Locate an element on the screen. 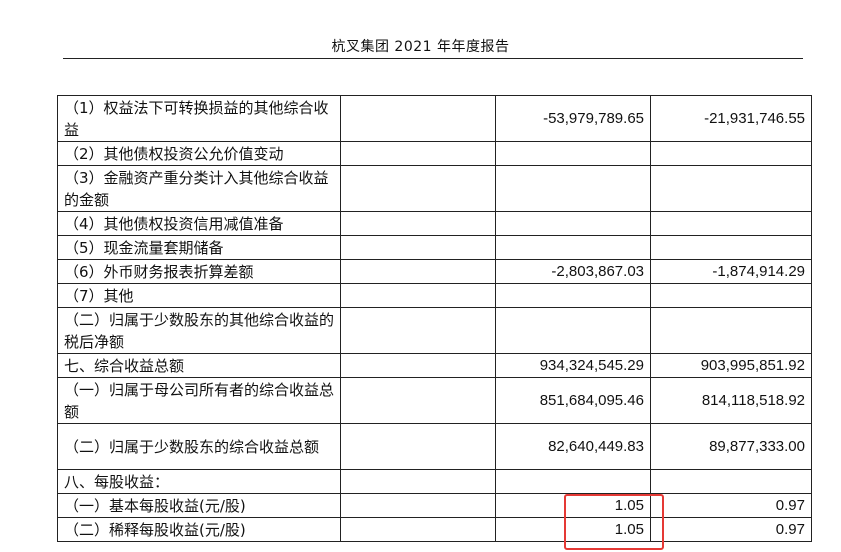 This screenshot has width=841, height=552. header-divider is located at coordinates (433, 58).